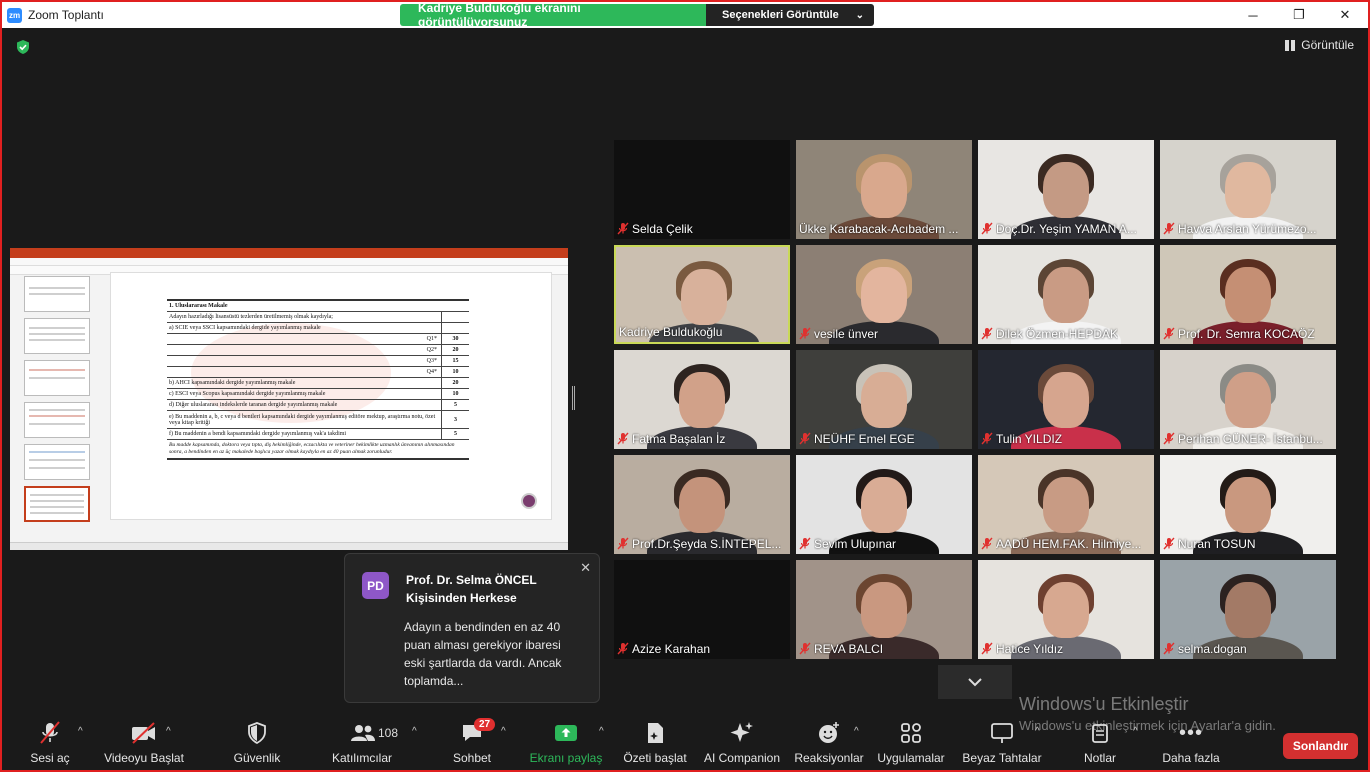 Image resolution: width=1370 pixels, height=772 pixels. What do you see at coordinates (1029, 438) in the screenshot?
I see `participant-name: Tulin YILDIZ` at bounding box center [1029, 438].